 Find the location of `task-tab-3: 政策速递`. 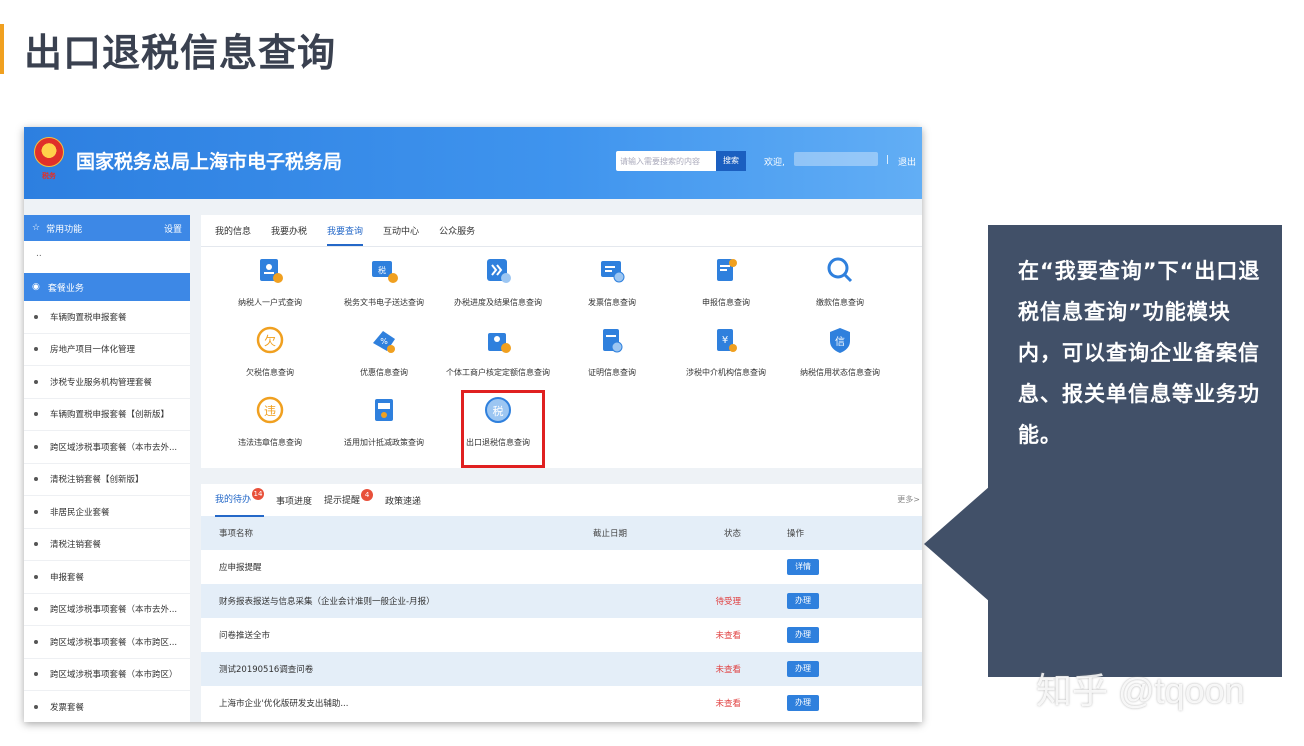

task-tab-3: 政策速递 is located at coordinates (403, 500).